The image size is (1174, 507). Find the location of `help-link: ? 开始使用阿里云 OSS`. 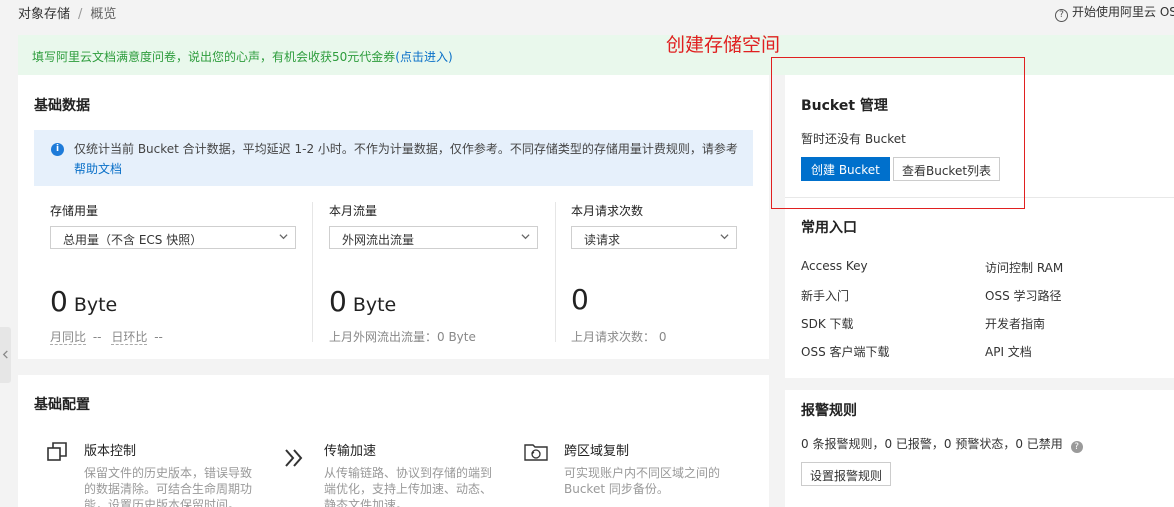

help-link: ? 开始使用阿里云 OSS is located at coordinates (1114, 12).